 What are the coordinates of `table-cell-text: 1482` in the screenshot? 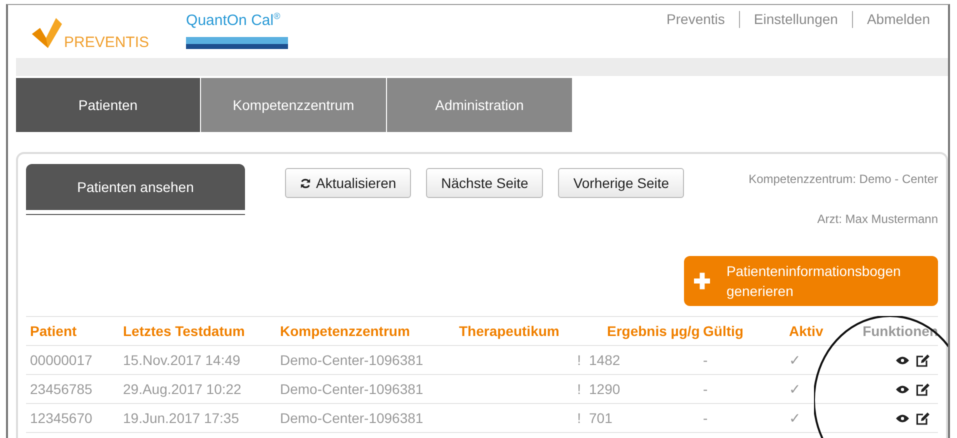 It's located at (605, 360).